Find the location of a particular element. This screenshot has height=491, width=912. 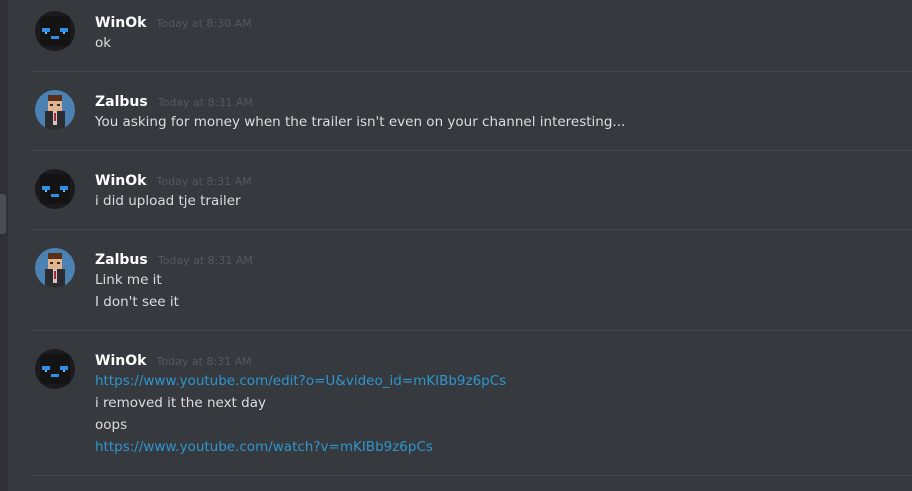

message-header: WinOk Today at 8:30 AM is located at coordinates (173, 21).